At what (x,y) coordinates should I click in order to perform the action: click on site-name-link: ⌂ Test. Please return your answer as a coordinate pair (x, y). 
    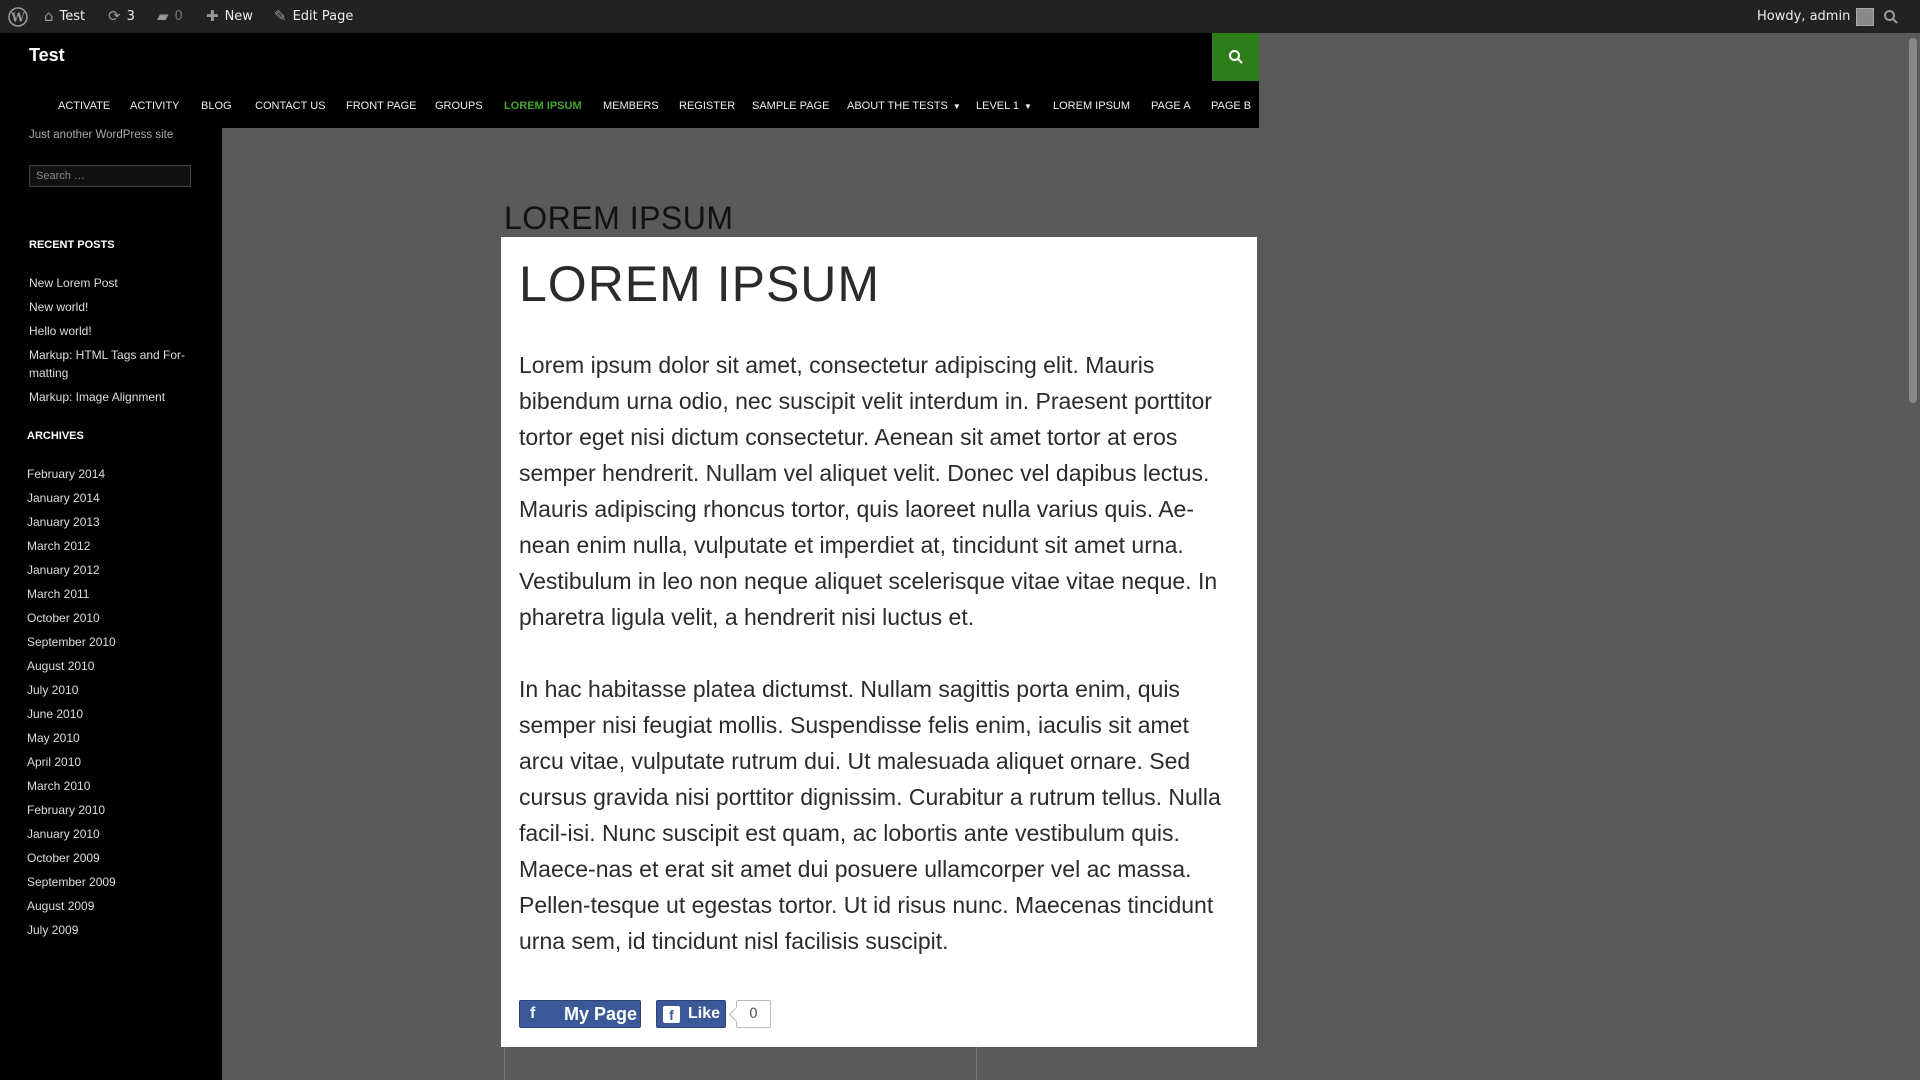
    Looking at the image, I should click on (64, 16).